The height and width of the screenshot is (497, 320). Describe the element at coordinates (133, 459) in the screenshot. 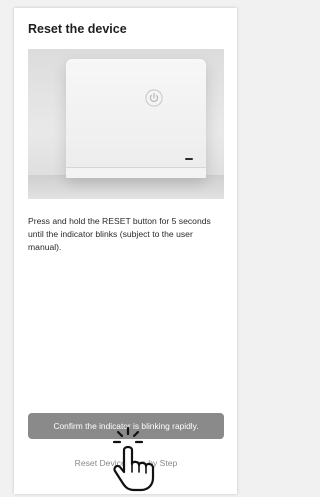

I see `hand-pointer-icon` at that location.